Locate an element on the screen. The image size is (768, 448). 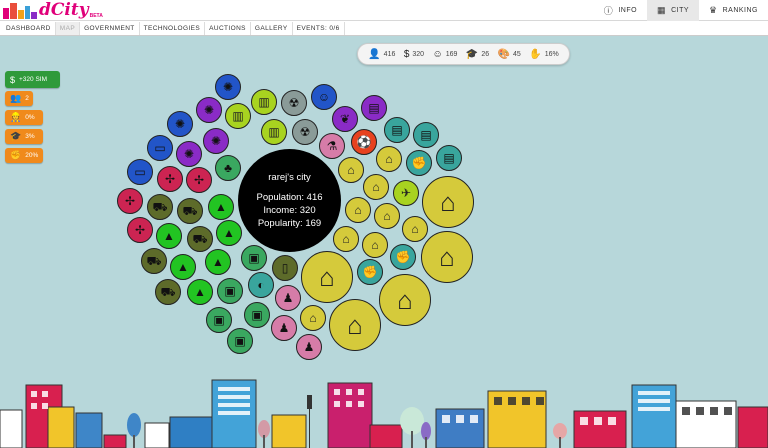
leaf-icon: ❦ is located at coordinates (345, 119).